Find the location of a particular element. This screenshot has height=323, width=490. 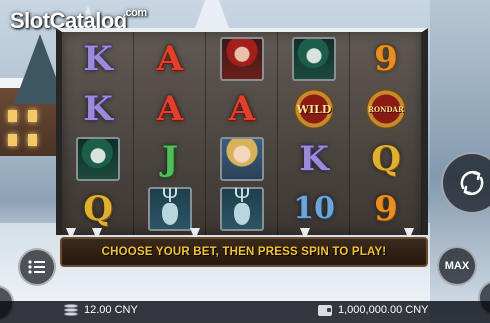

reel-cell: J is located at coordinates (170, 159).